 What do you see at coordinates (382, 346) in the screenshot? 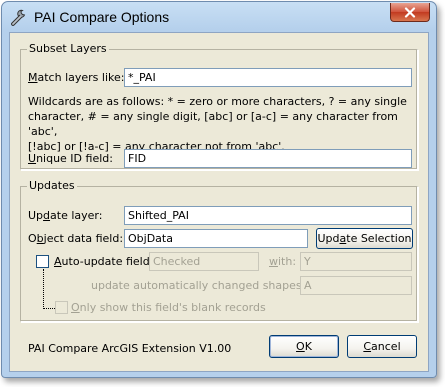
I see `cancel-button: Cancel` at bounding box center [382, 346].